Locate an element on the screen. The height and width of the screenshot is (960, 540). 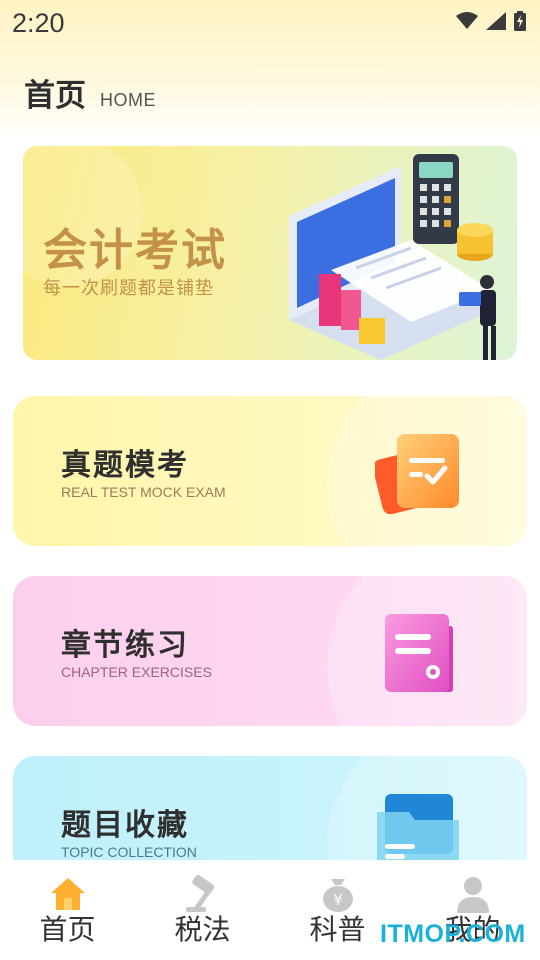
mock-exam-card: 真题模考 REAL TEST MOCK EXAM is located at coordinates (270, 471).